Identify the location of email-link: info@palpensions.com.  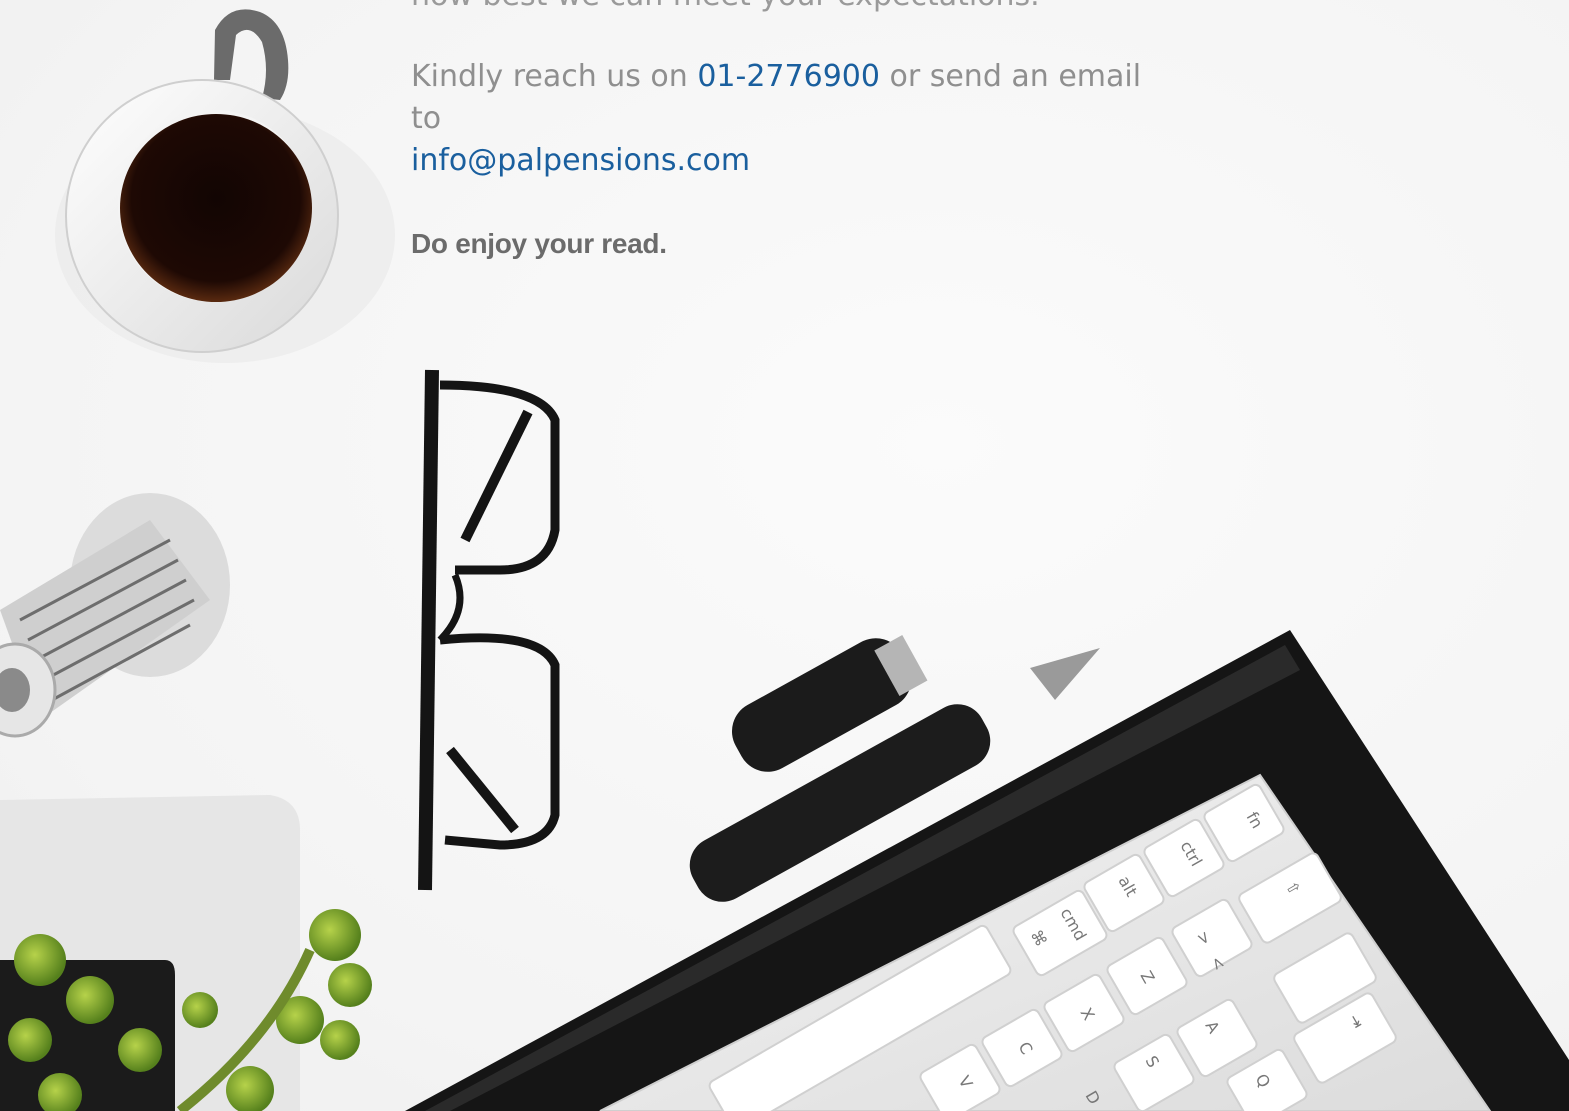
(580, 160).